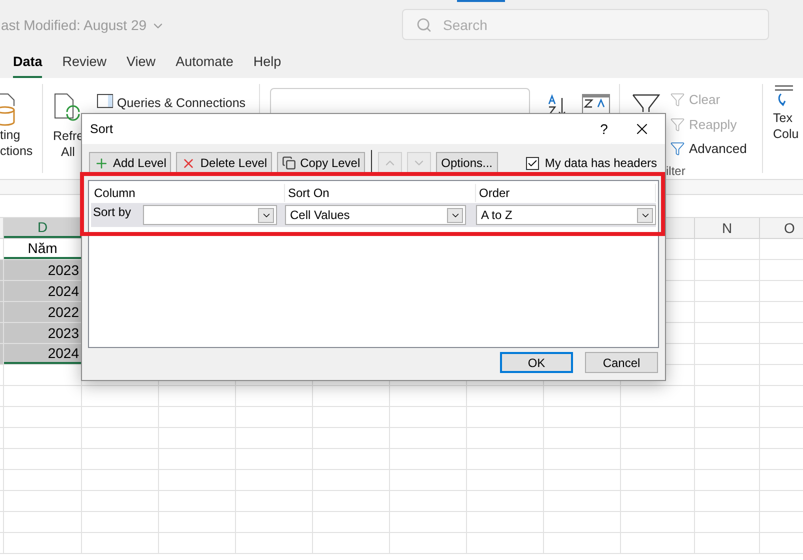 This screenshot has height=560, width=803. Describe the element at coordinates (141, 65) in the screenshot. I see `ribbon-tab: View` at that location.